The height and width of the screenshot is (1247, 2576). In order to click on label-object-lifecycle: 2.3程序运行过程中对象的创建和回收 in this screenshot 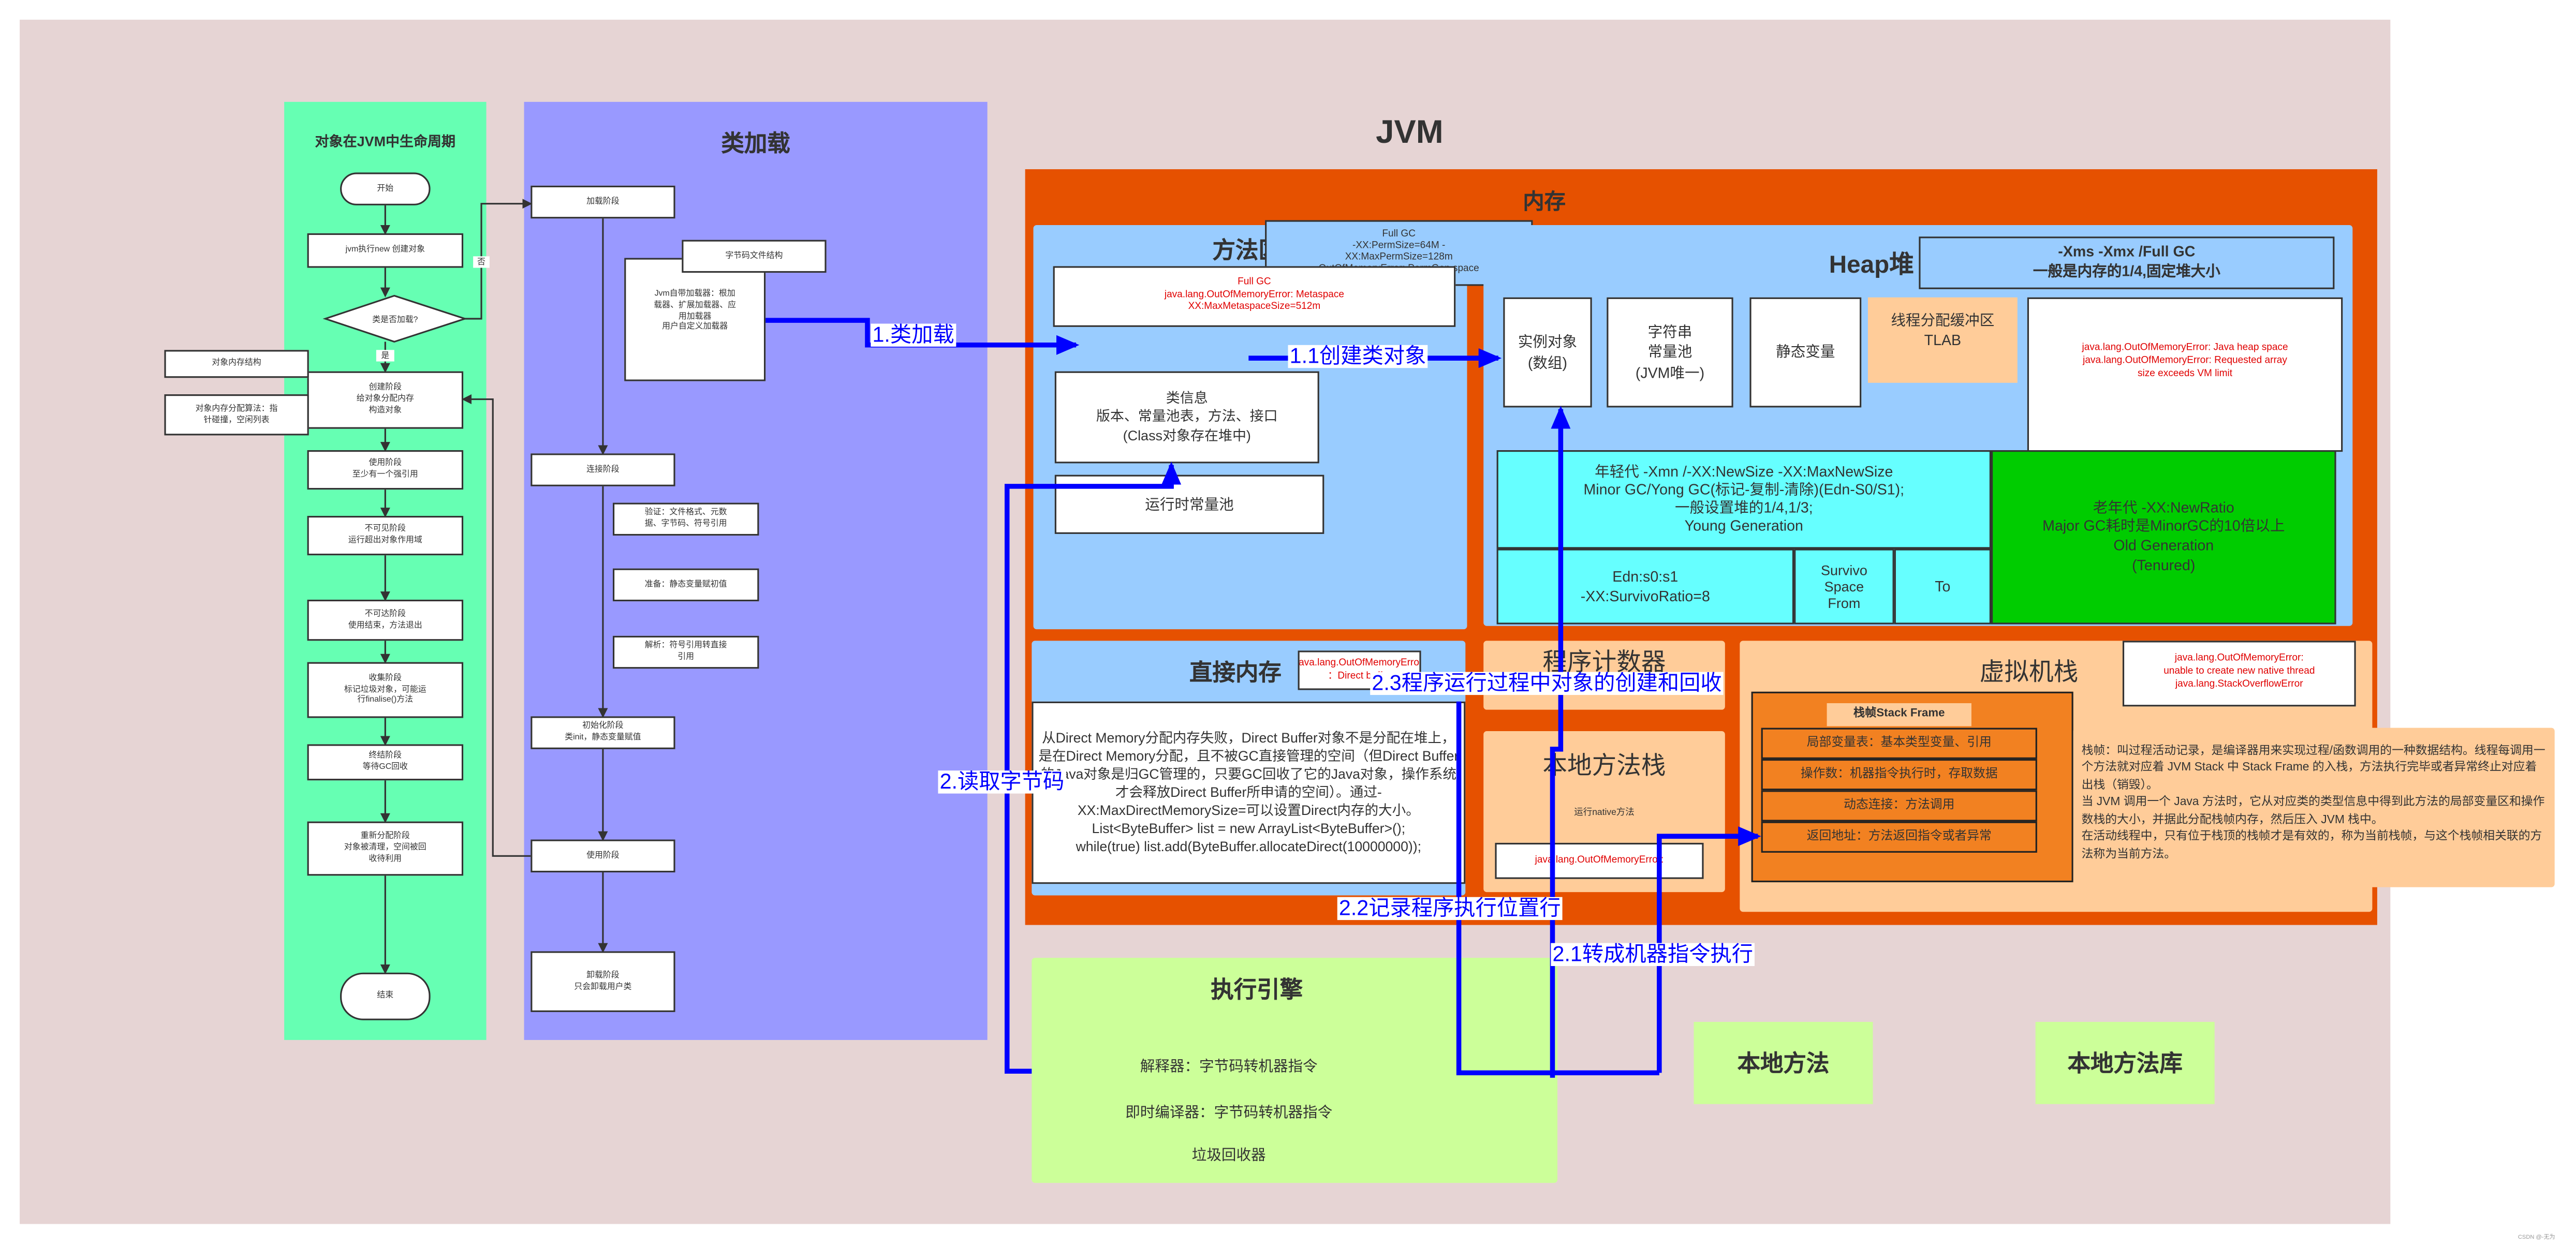, I will do `click(1547, 684)`.